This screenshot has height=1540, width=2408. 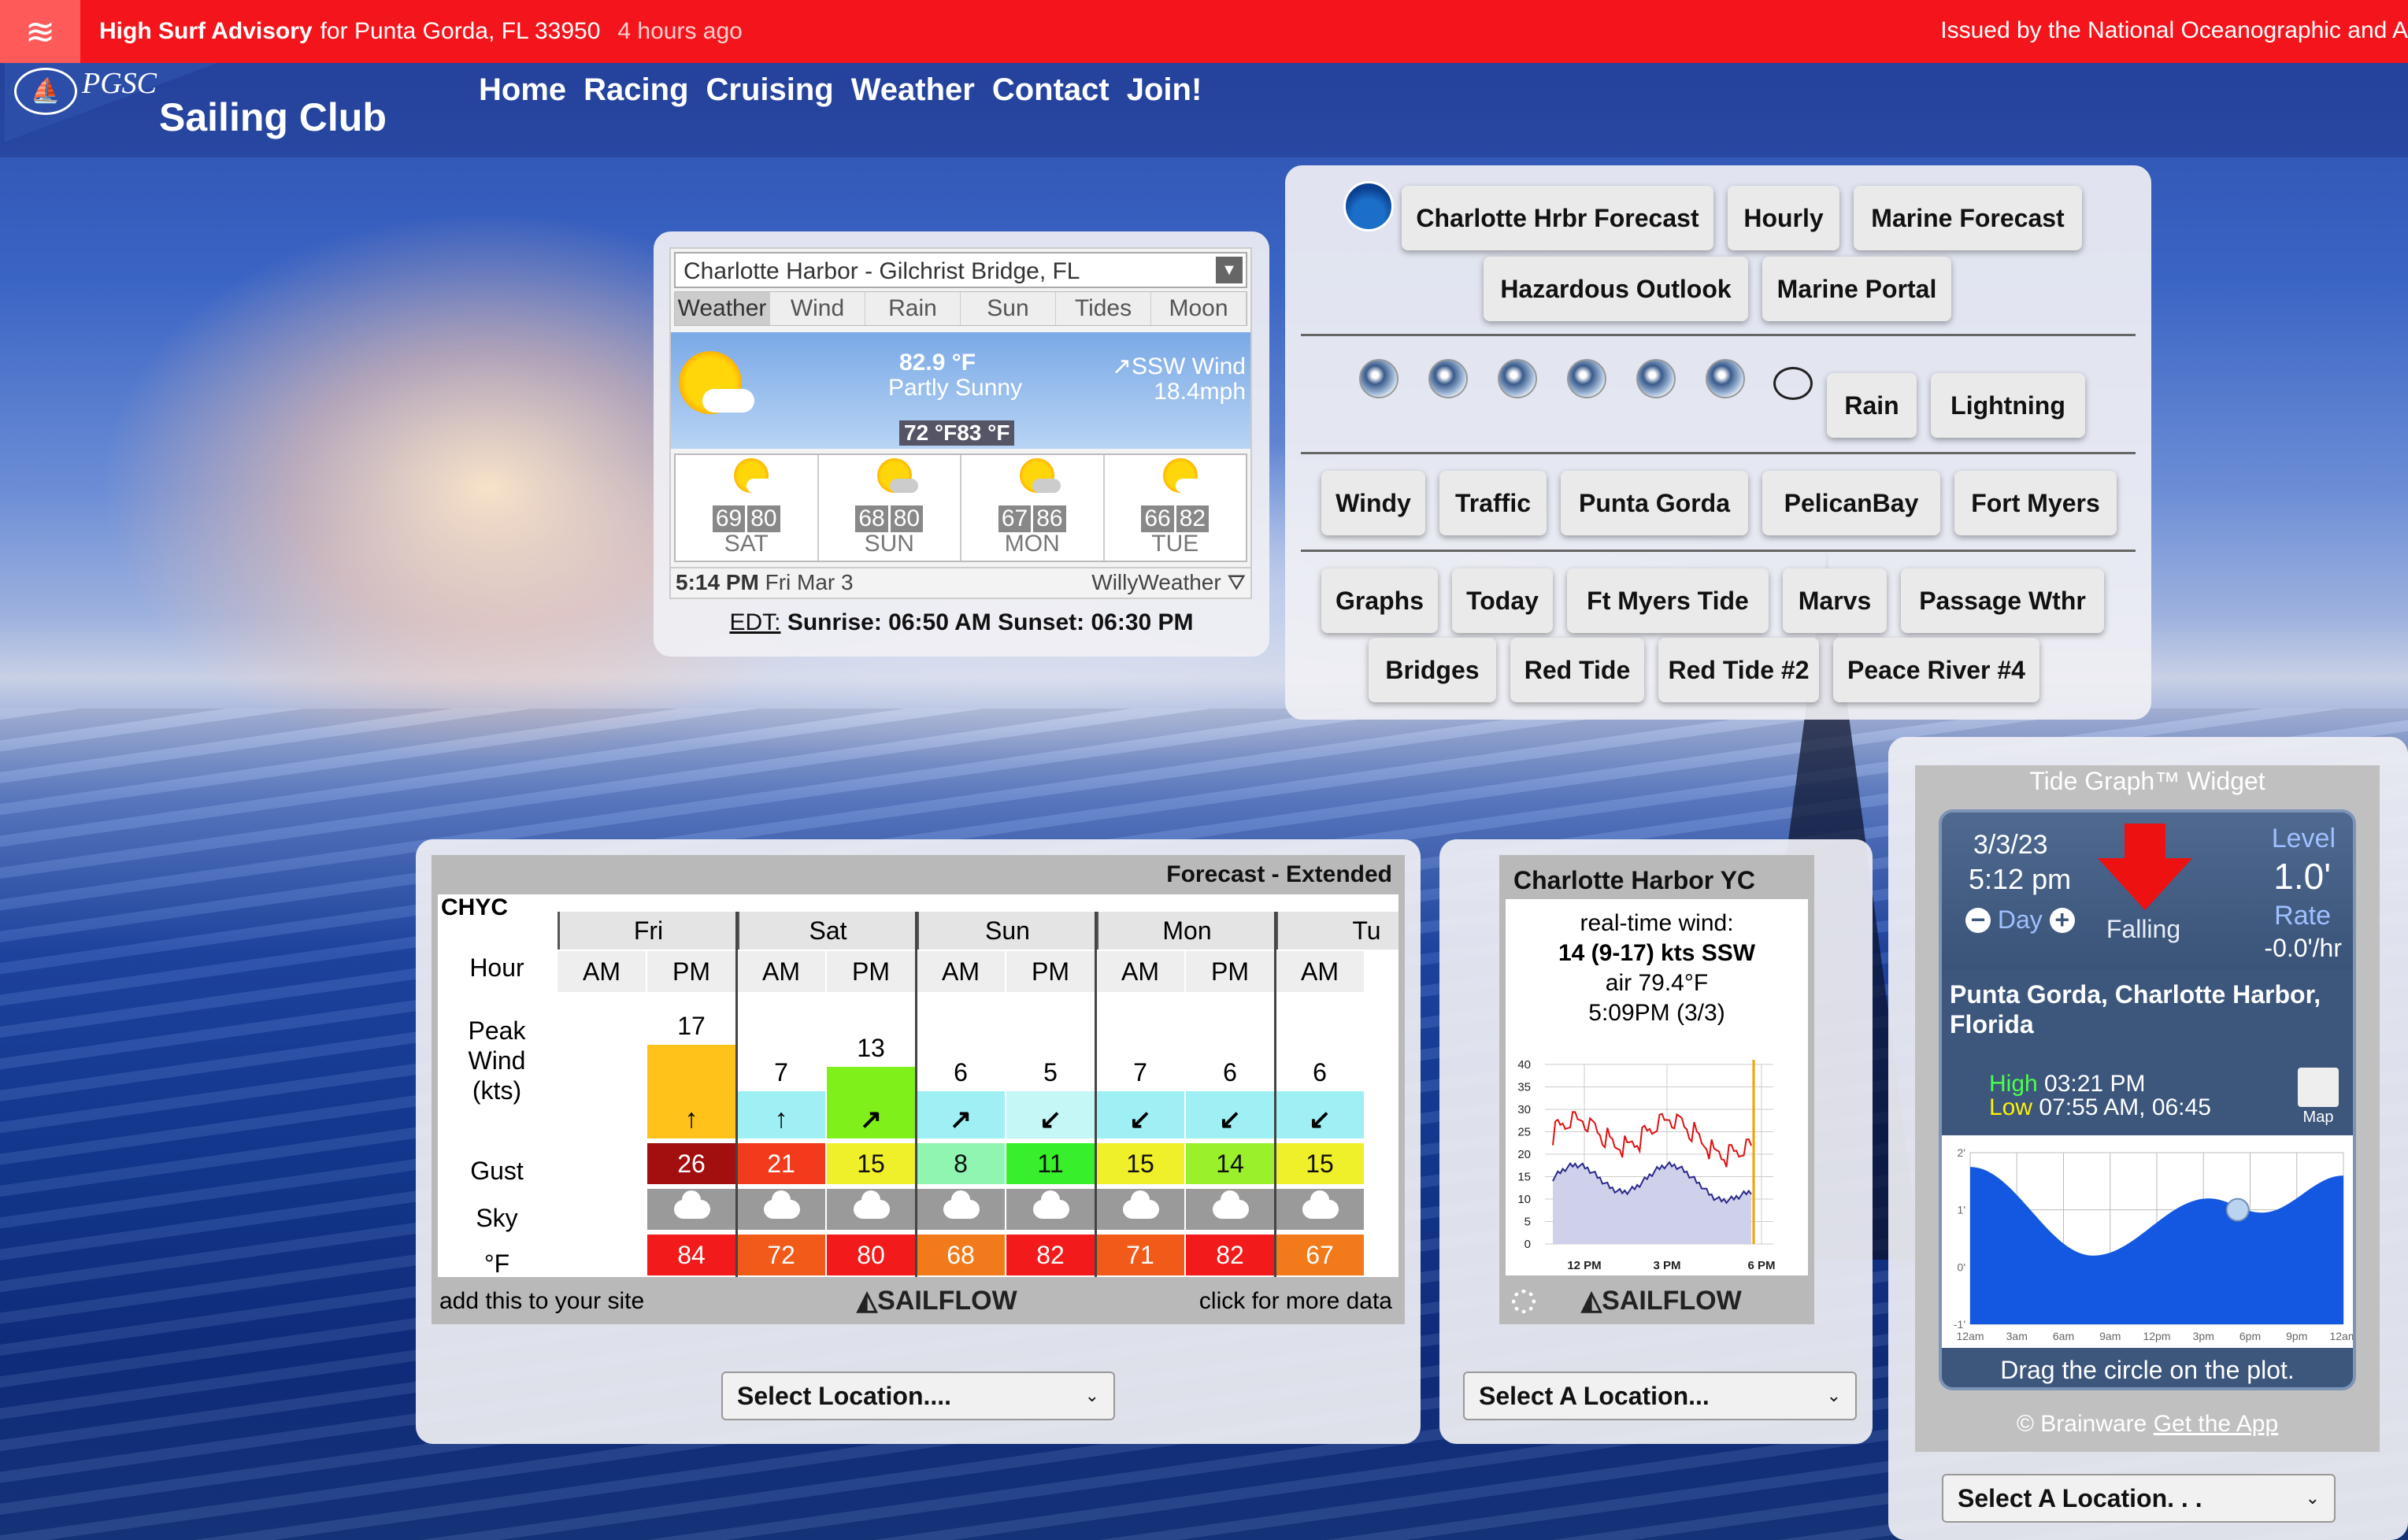 What do you see at coordinates (1616, 289) in the screenshot?
I see `hazardous-outlook-button: Hazardous Outlook` at bounding box center [1616, 289].